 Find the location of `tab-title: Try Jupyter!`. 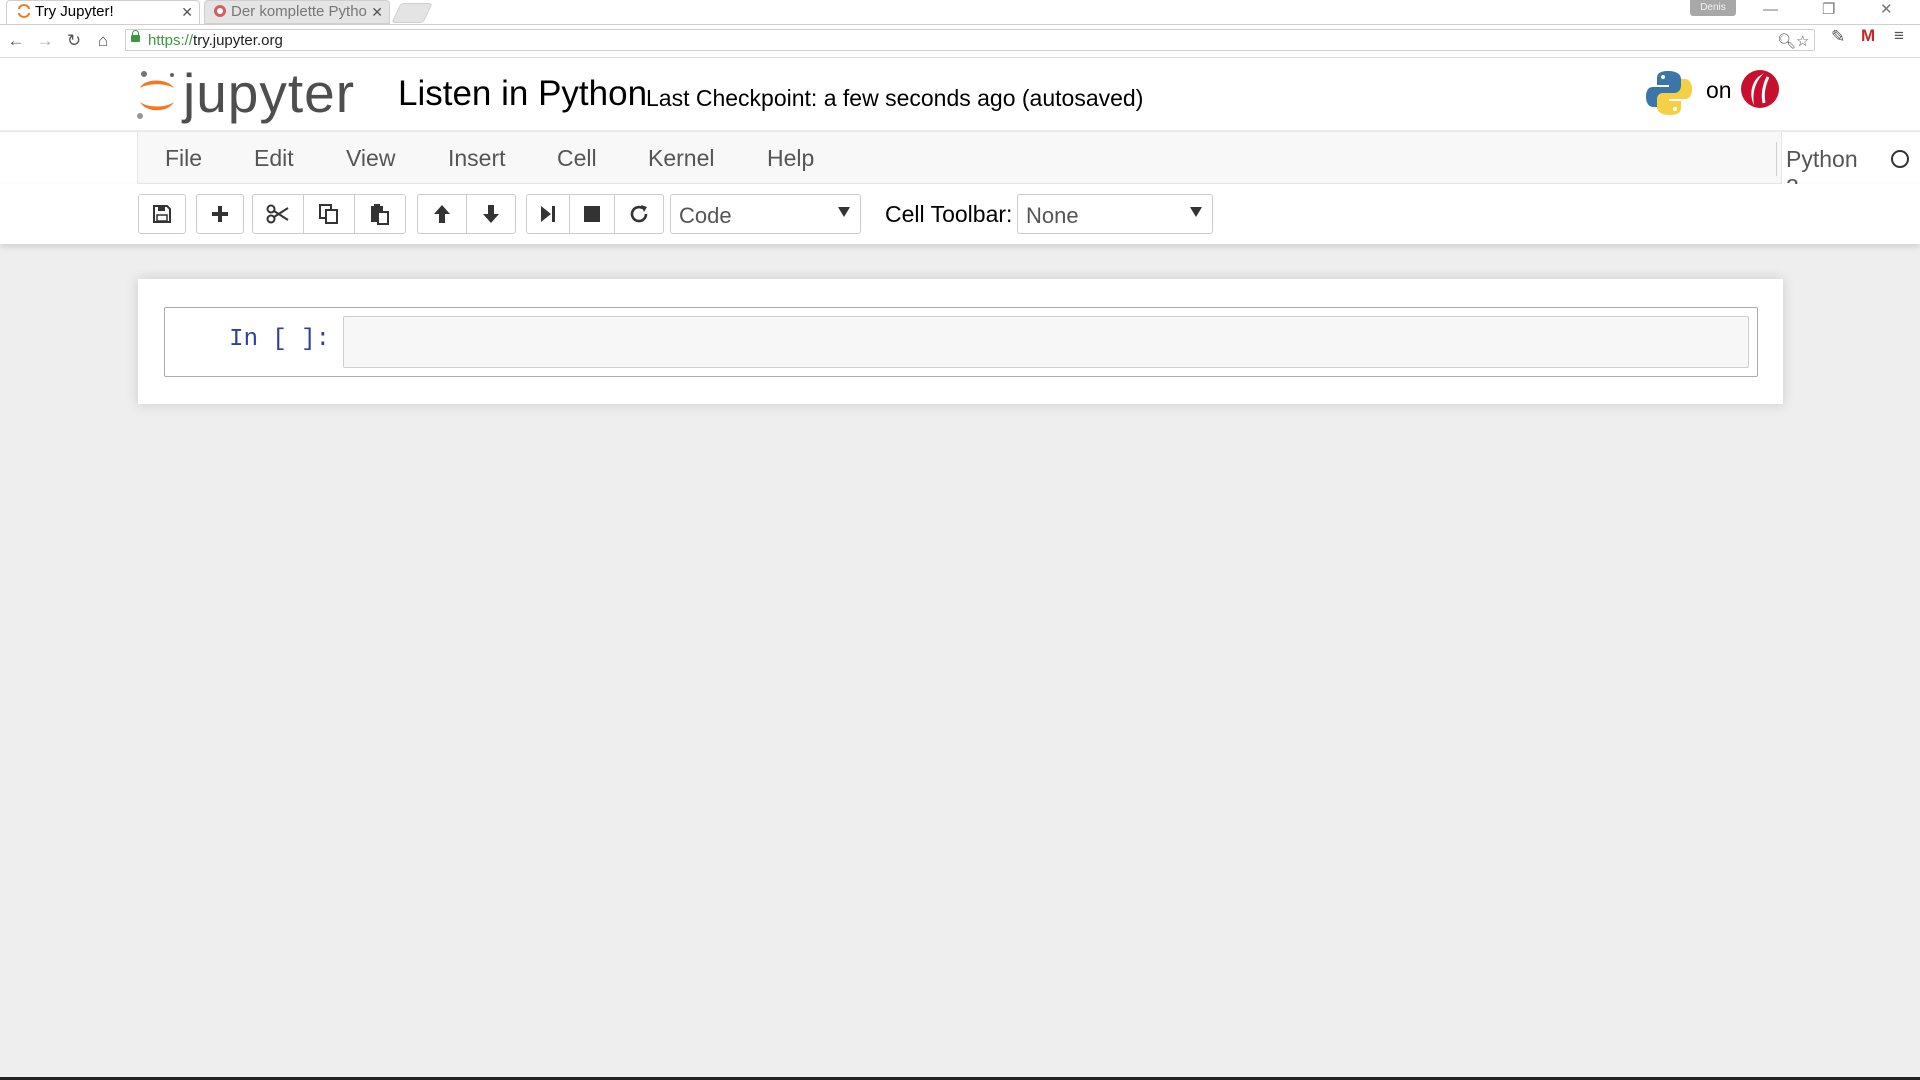

tab-title: Try Jupyter! is located at coordinates (74, 11).